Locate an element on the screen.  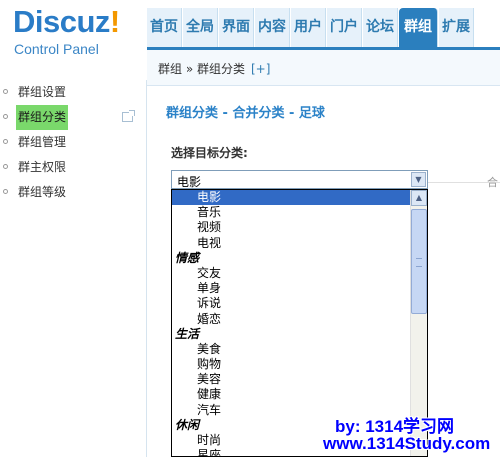
breadcrumb-text: 群组 » 群组分类 is located at coordinates (201, 69).